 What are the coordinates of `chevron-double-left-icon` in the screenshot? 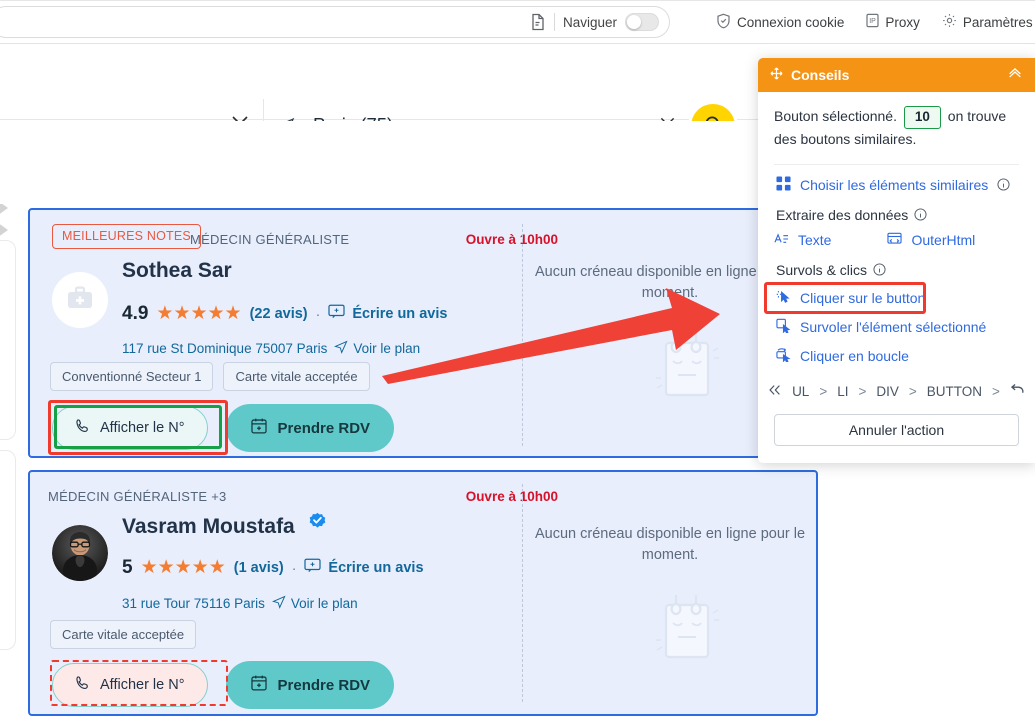 It's located at (775, 391).